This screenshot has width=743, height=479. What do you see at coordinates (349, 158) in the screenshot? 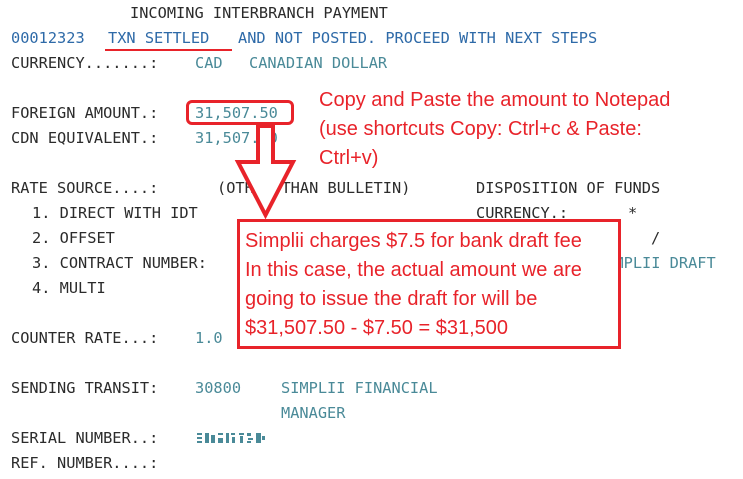
I see `copy-note-line: Ctrl+v)` at bounding box center [349, 158].